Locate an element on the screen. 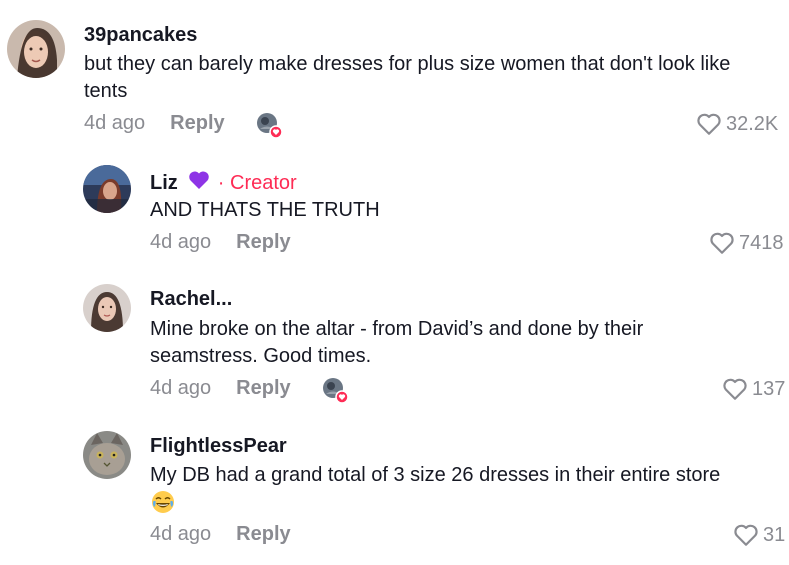 This screenshot has height=565, width=789. creator-badge: · Creator is located at coordinates (257, 182).